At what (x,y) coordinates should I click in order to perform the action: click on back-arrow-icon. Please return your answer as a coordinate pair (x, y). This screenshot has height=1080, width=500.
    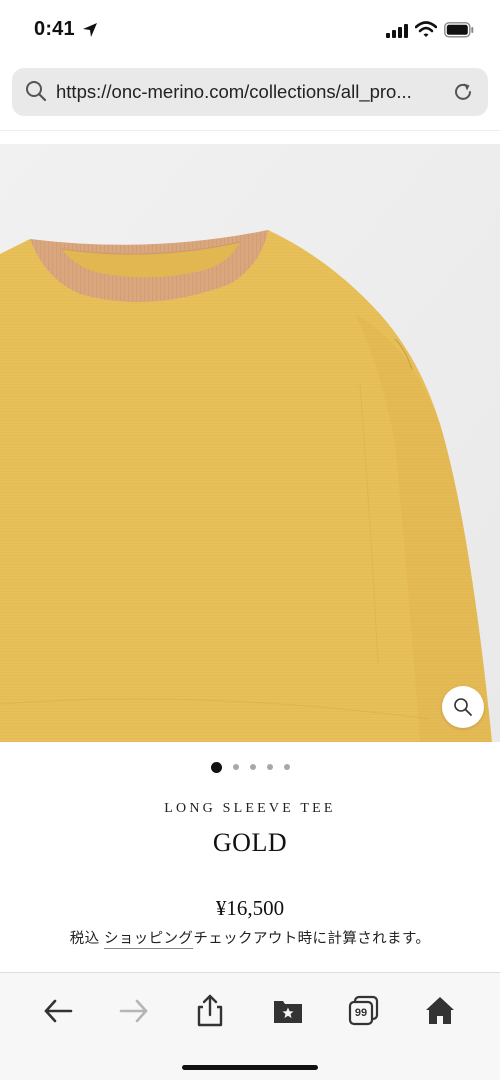
    Looking at the image, I should click on (58, 1011).